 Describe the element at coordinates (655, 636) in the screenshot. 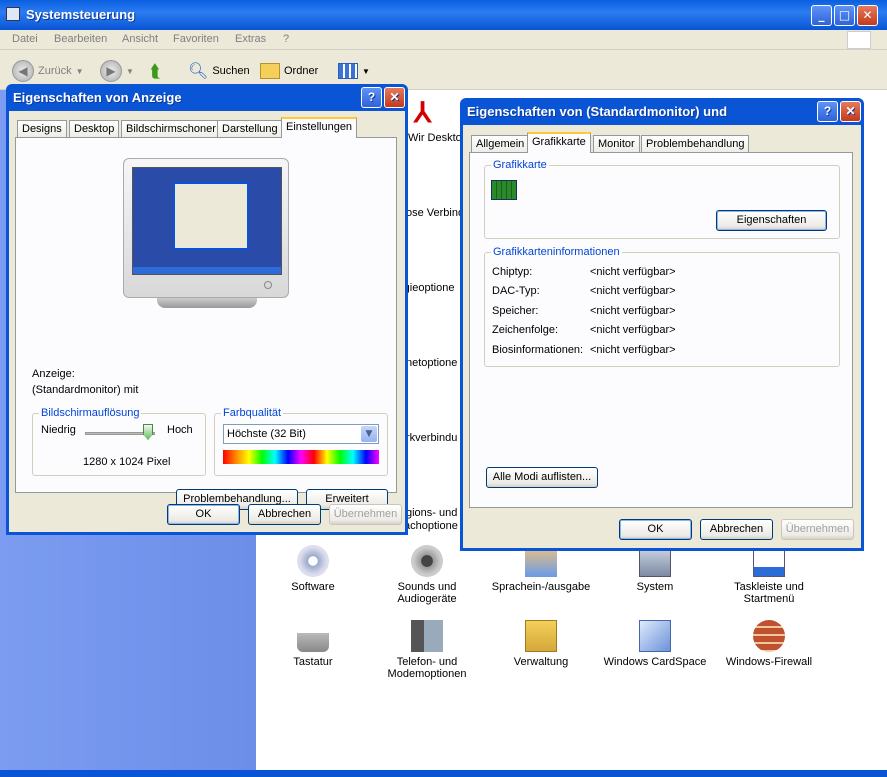

I see `cardspace-icon` at that location.